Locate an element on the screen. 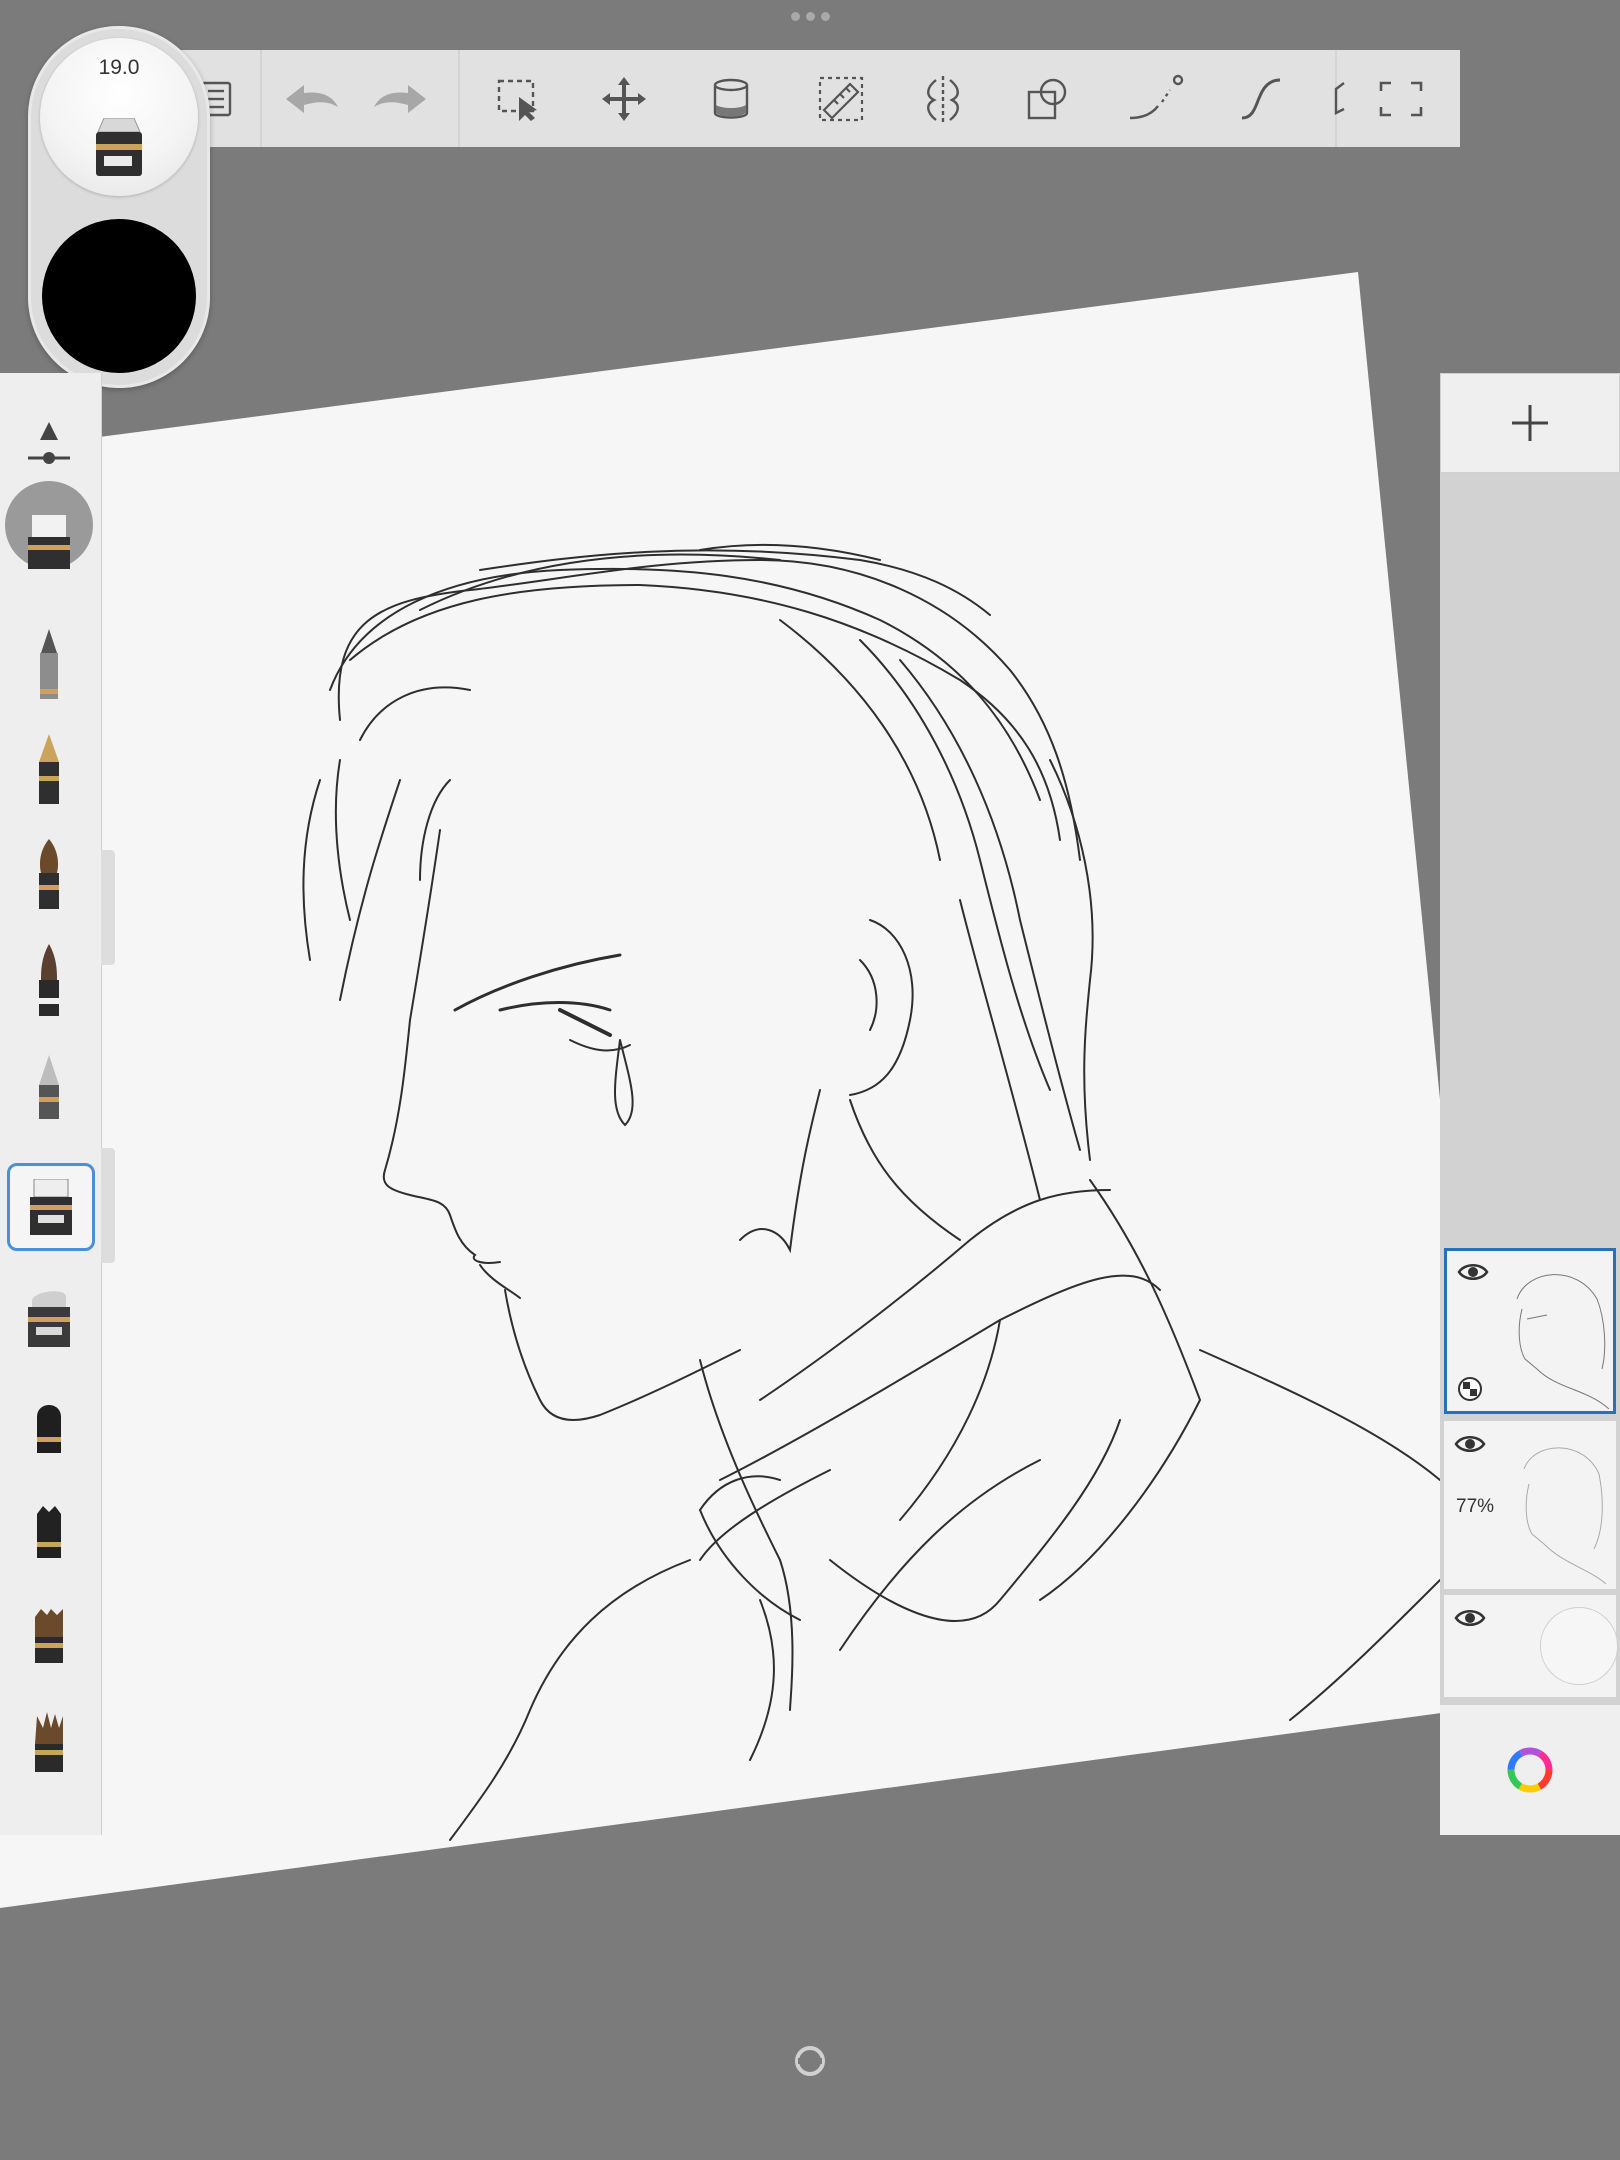 The image size is (1620, 2160). color-editor-button is located at coordinates (1530, 1770).